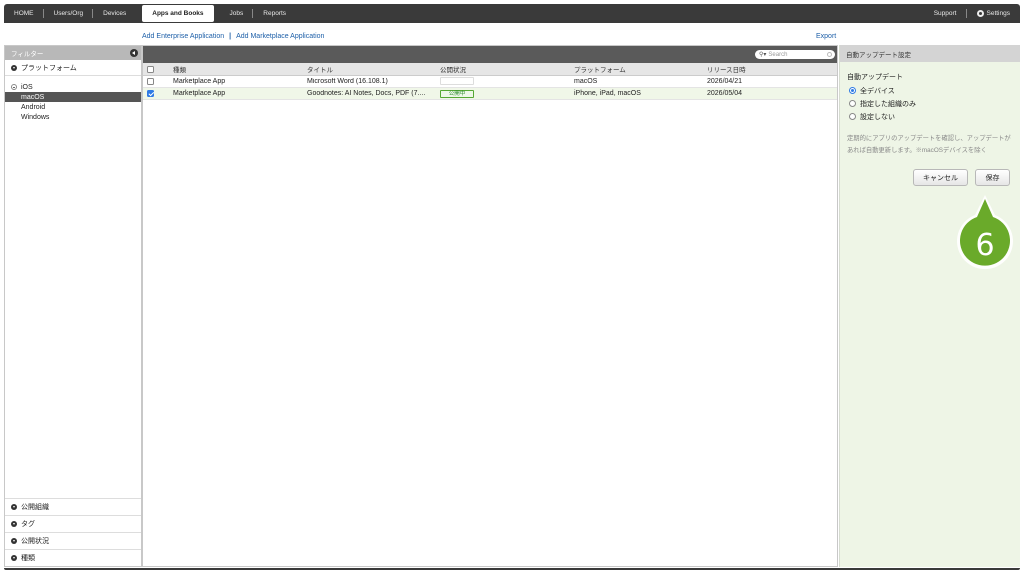  Describe the element at coordinates (274, 13) in the screenshot. I see `nav-reports: Reports` at that location.